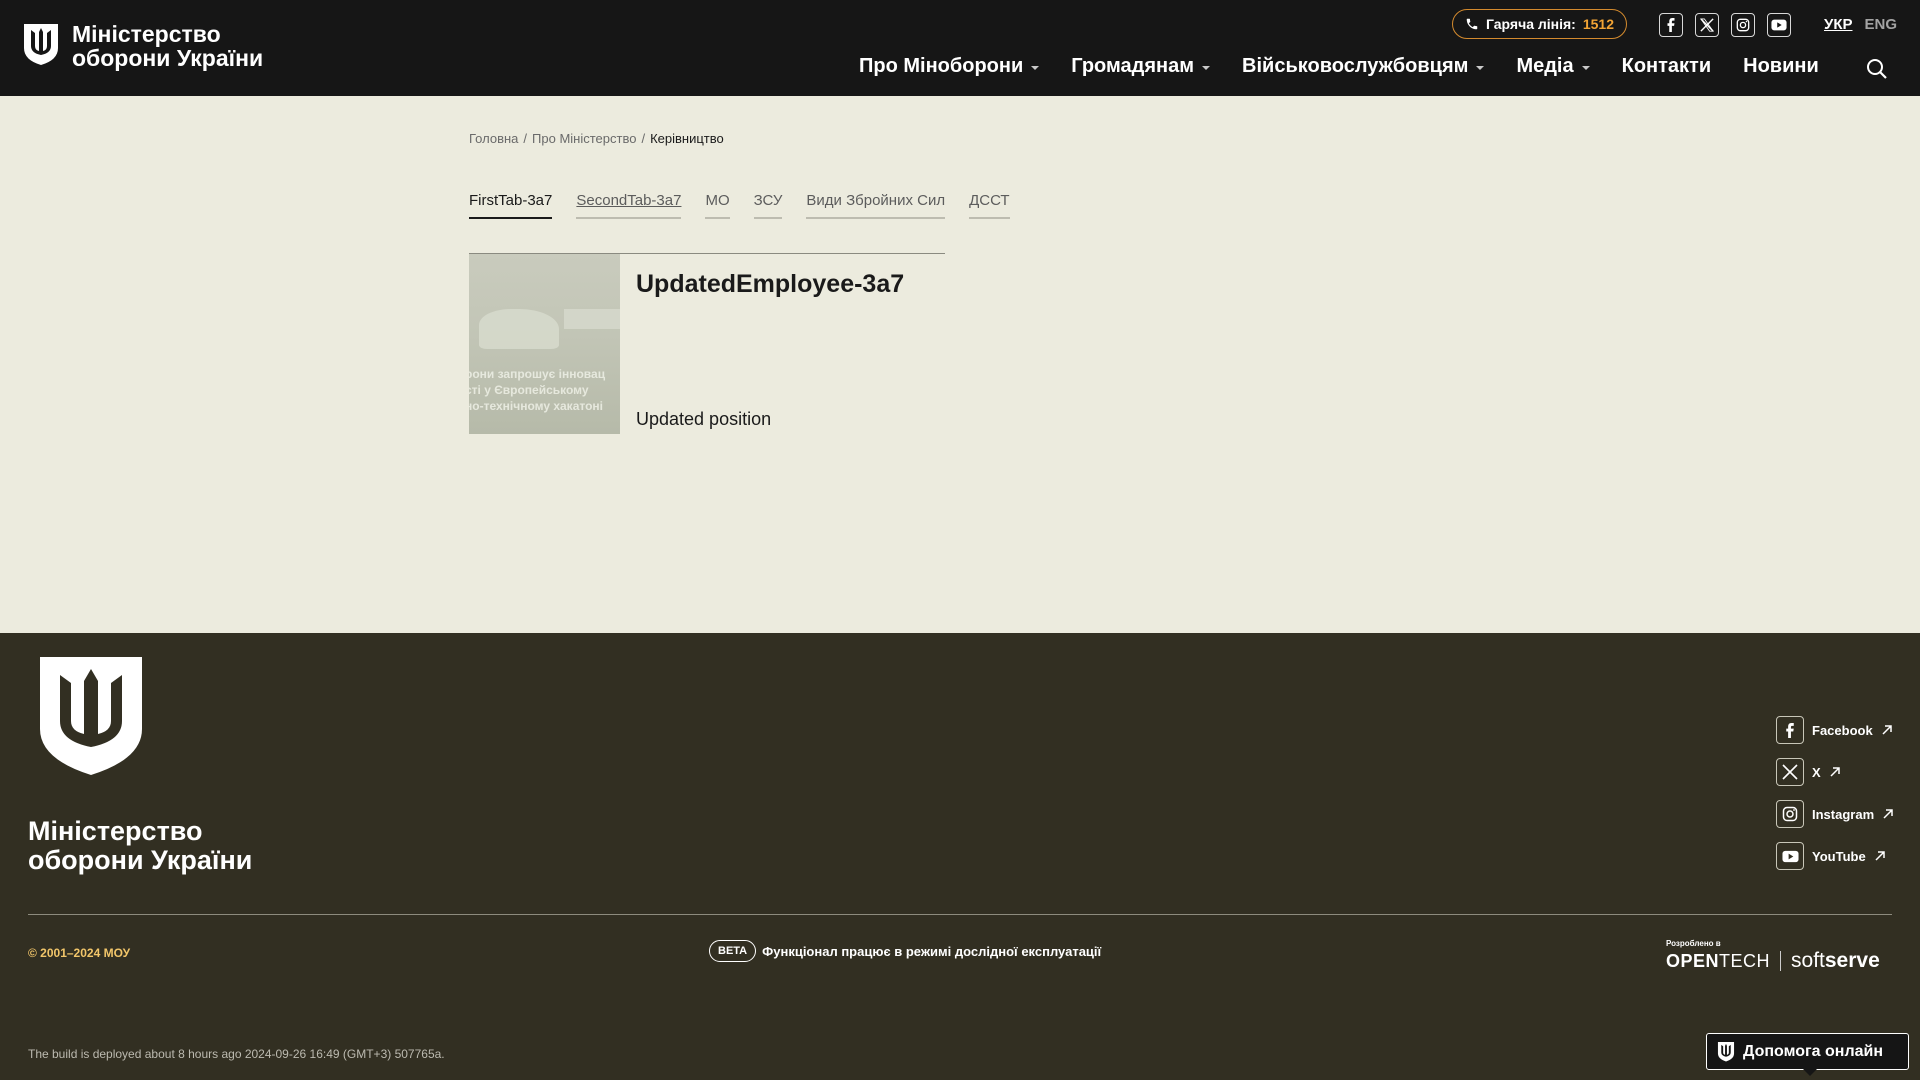 Image resolution: width=1920 pixels, height=1080 pixels. I want to click on footer-youtube-link: YouTube, so click(1835, 856).